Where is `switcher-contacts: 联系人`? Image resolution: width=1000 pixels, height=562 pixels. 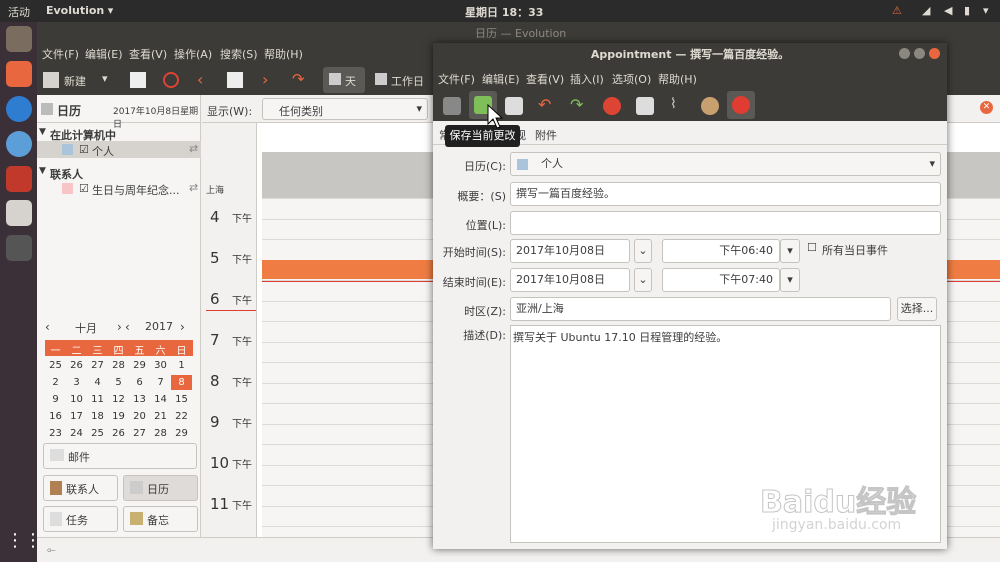 switcher-contacts: 联系人 is located at coordinates (80, 488).